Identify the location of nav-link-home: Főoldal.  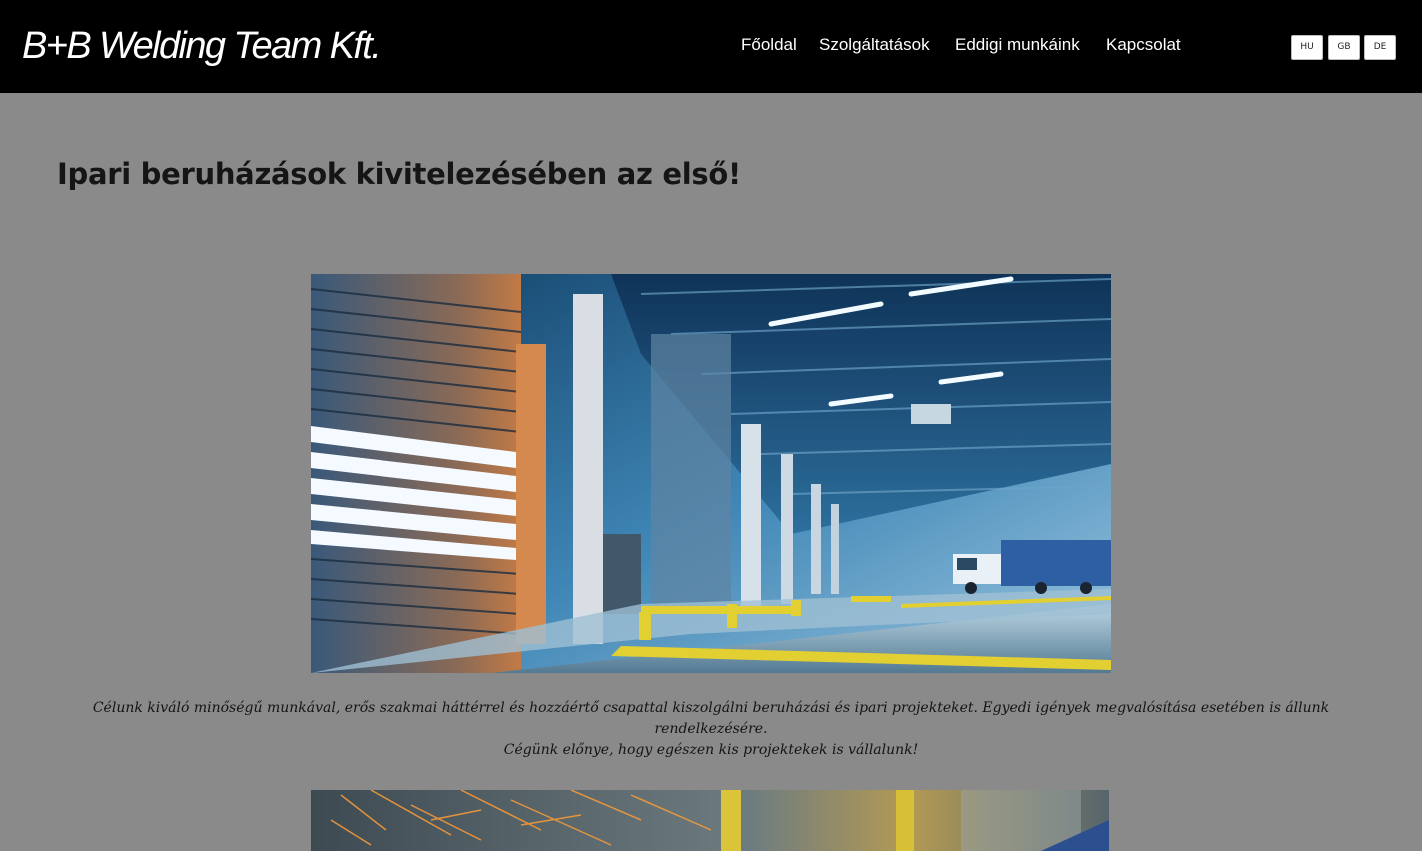
(769, 45).